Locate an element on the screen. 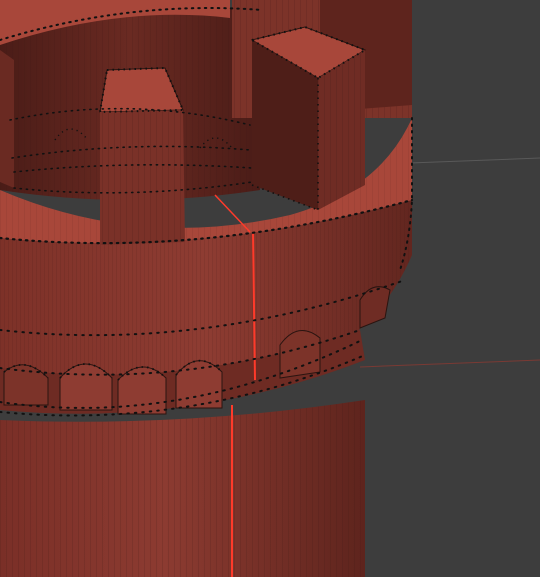 This screenshot has height=577, width=540. battlement-center is located at coordinates (142, 156).